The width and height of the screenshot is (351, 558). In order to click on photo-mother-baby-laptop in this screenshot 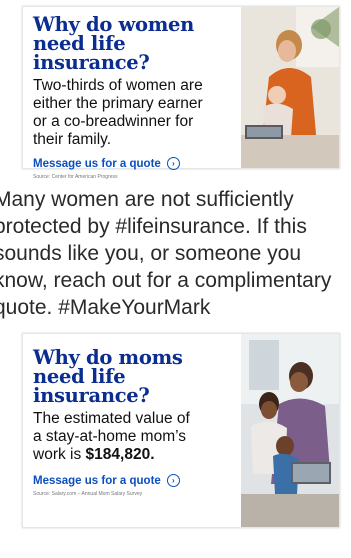, I will do `click(290, 87)`.